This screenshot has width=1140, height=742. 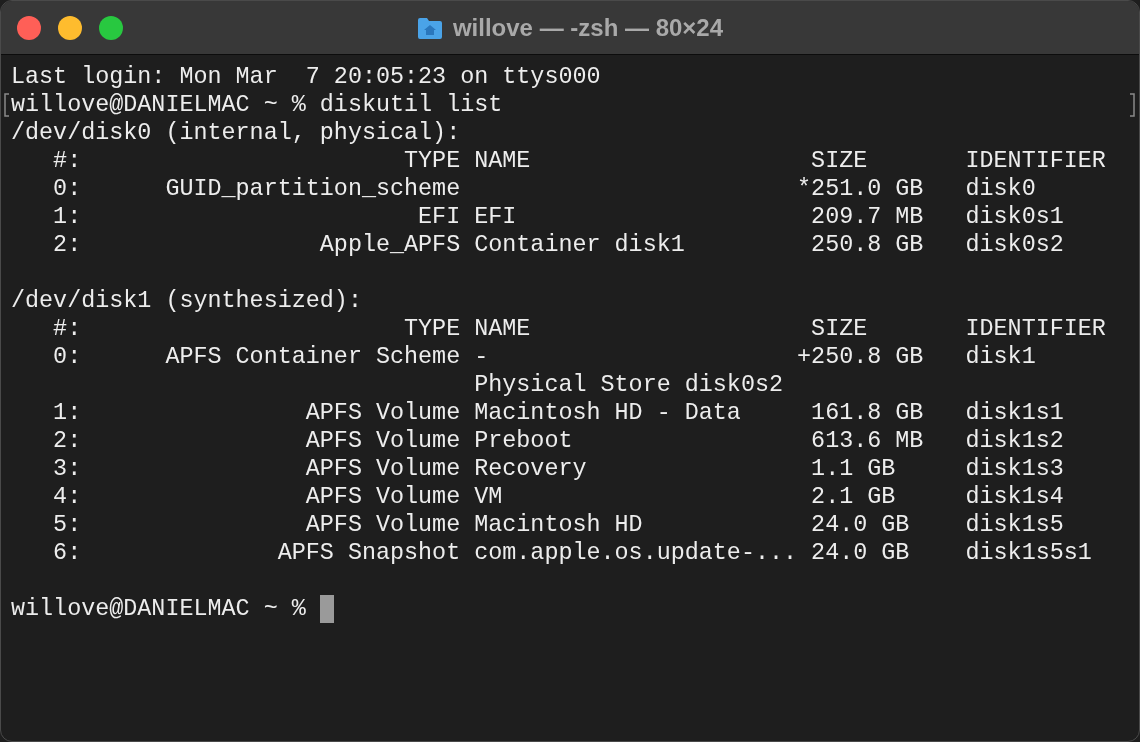 What do you see at coordinates (558, 469) in the screenshot?
I see `output-line: 3: APFS Volume Recovery 1.1 GB disk1s3` at bounding box center [558, 469].